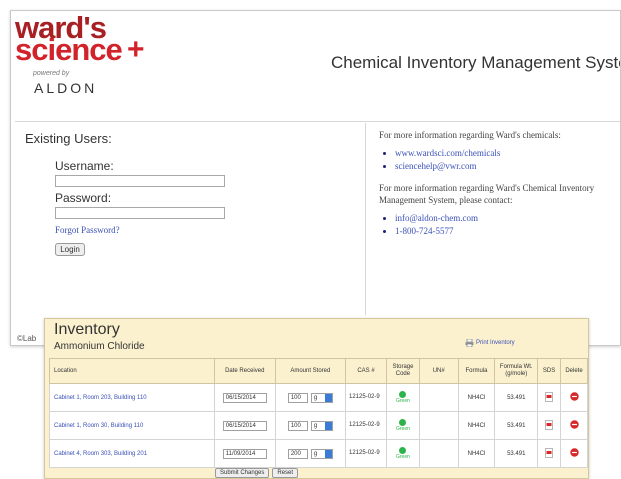 This screenshot has height=479, width=621. I want to click on print-inventory-link: Print Inventory, so click(490, 343).